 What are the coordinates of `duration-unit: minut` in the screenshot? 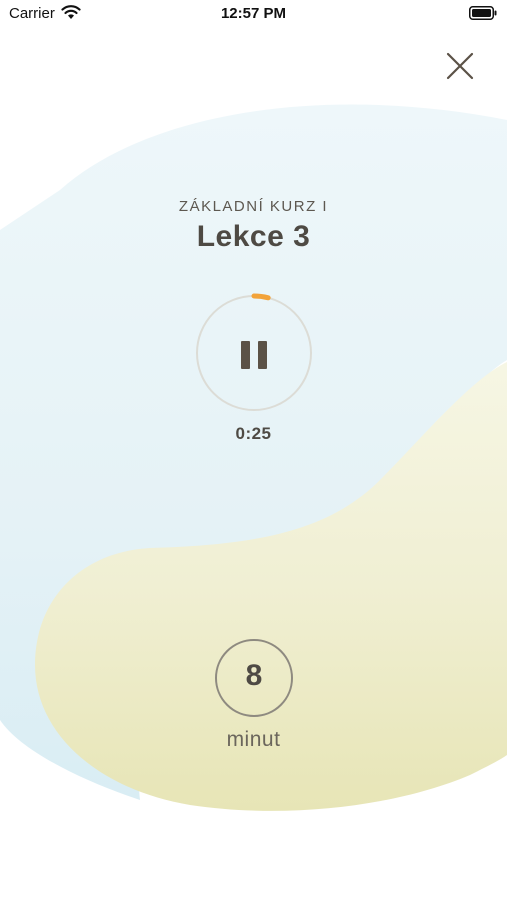 It's located at (253, 739).